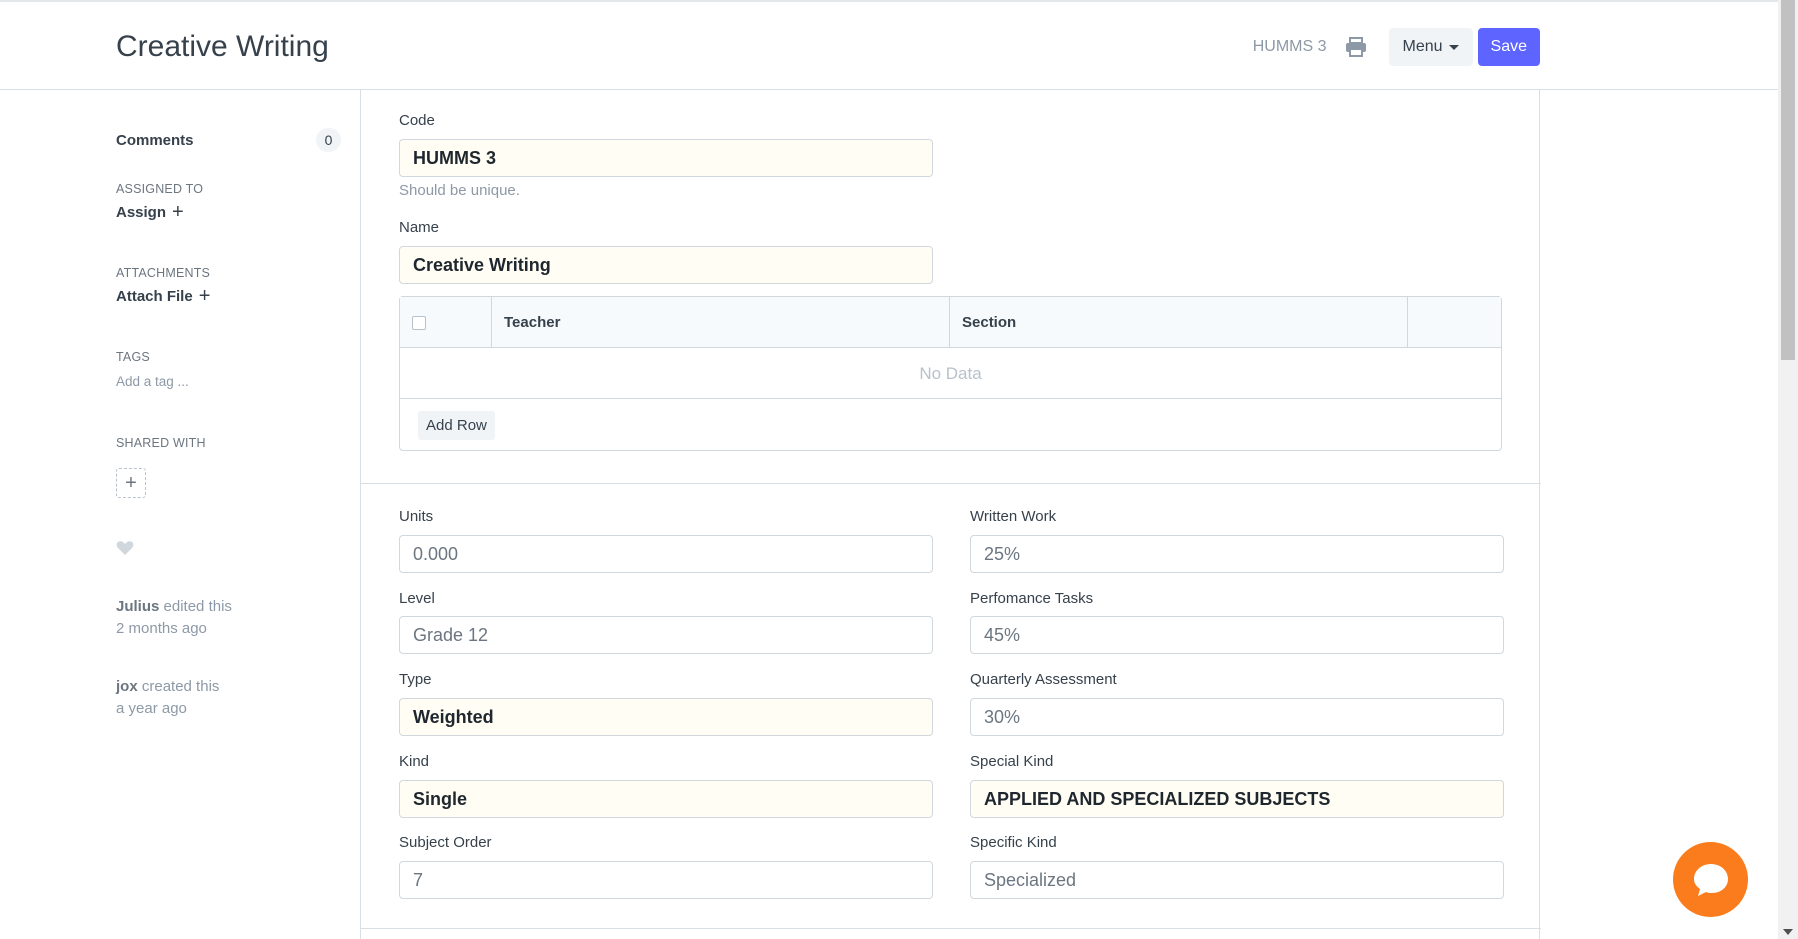  I want to click on units-label: Units, so click(416, 516).